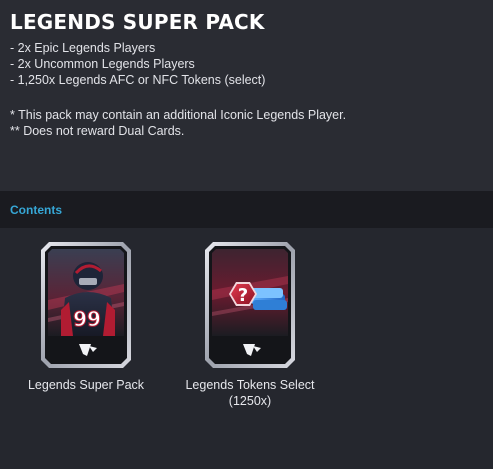 This screenshot has width=493, height=469. I want to click on contents-label: Contents, so click(36, 210).